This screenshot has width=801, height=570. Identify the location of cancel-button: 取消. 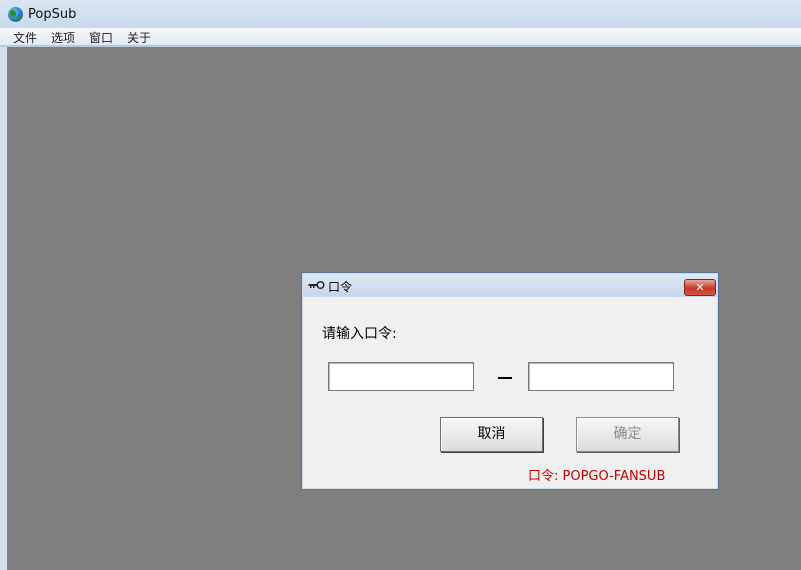
(491, 434).